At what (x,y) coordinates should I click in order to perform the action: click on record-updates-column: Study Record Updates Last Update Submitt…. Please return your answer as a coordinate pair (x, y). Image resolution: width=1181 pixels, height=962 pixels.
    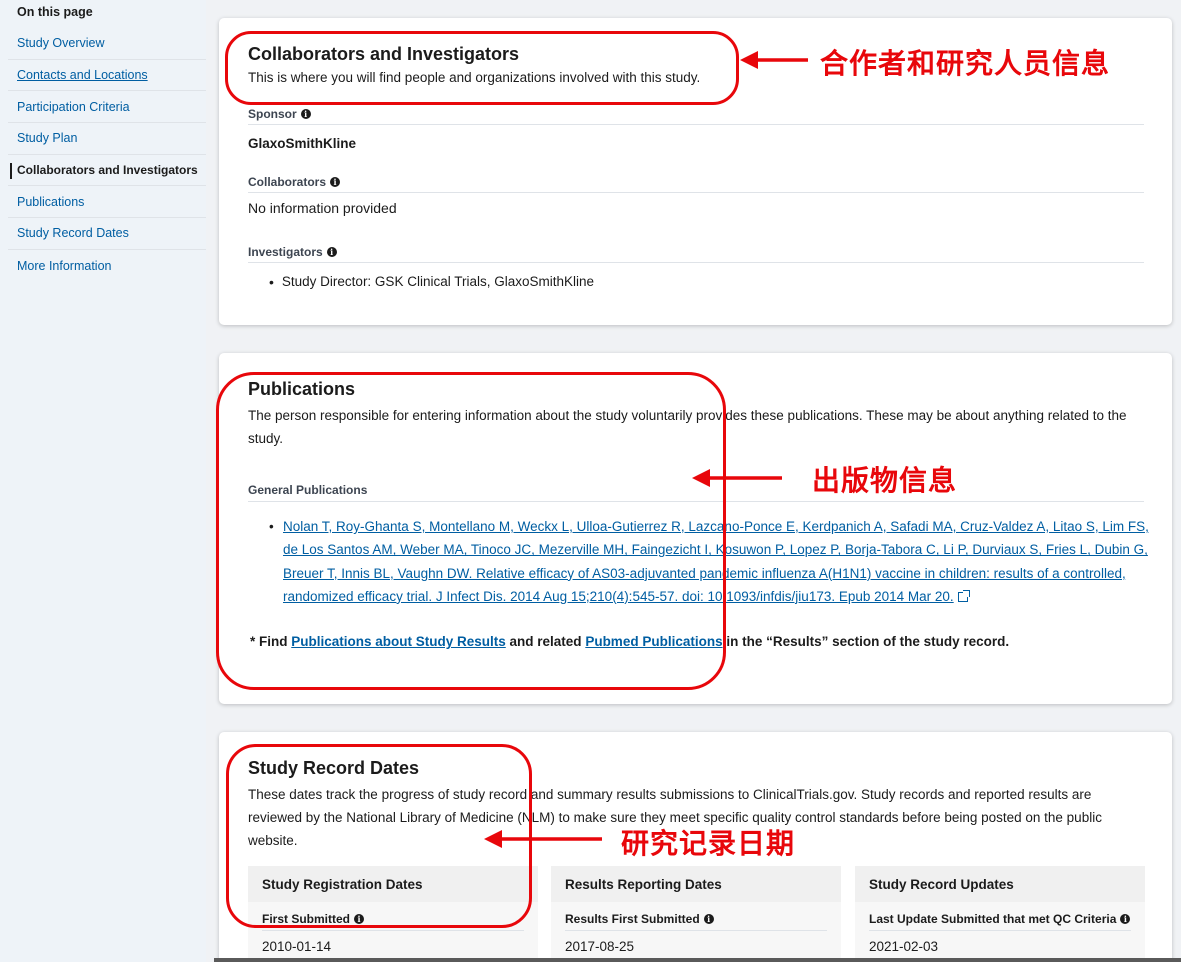
    Looking at the image, I should click on (1000, 914).